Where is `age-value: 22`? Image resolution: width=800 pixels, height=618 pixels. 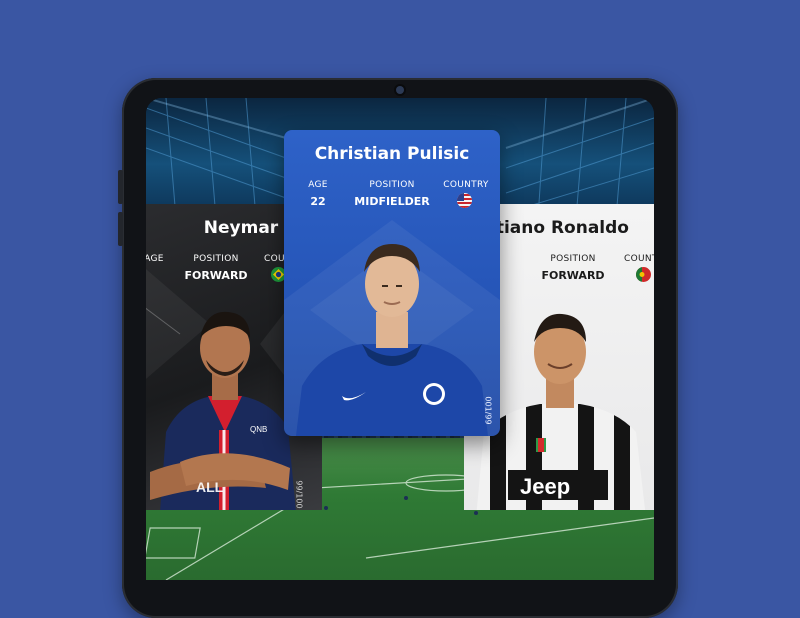
age-value: 22 is located at coordinates (318, 201).